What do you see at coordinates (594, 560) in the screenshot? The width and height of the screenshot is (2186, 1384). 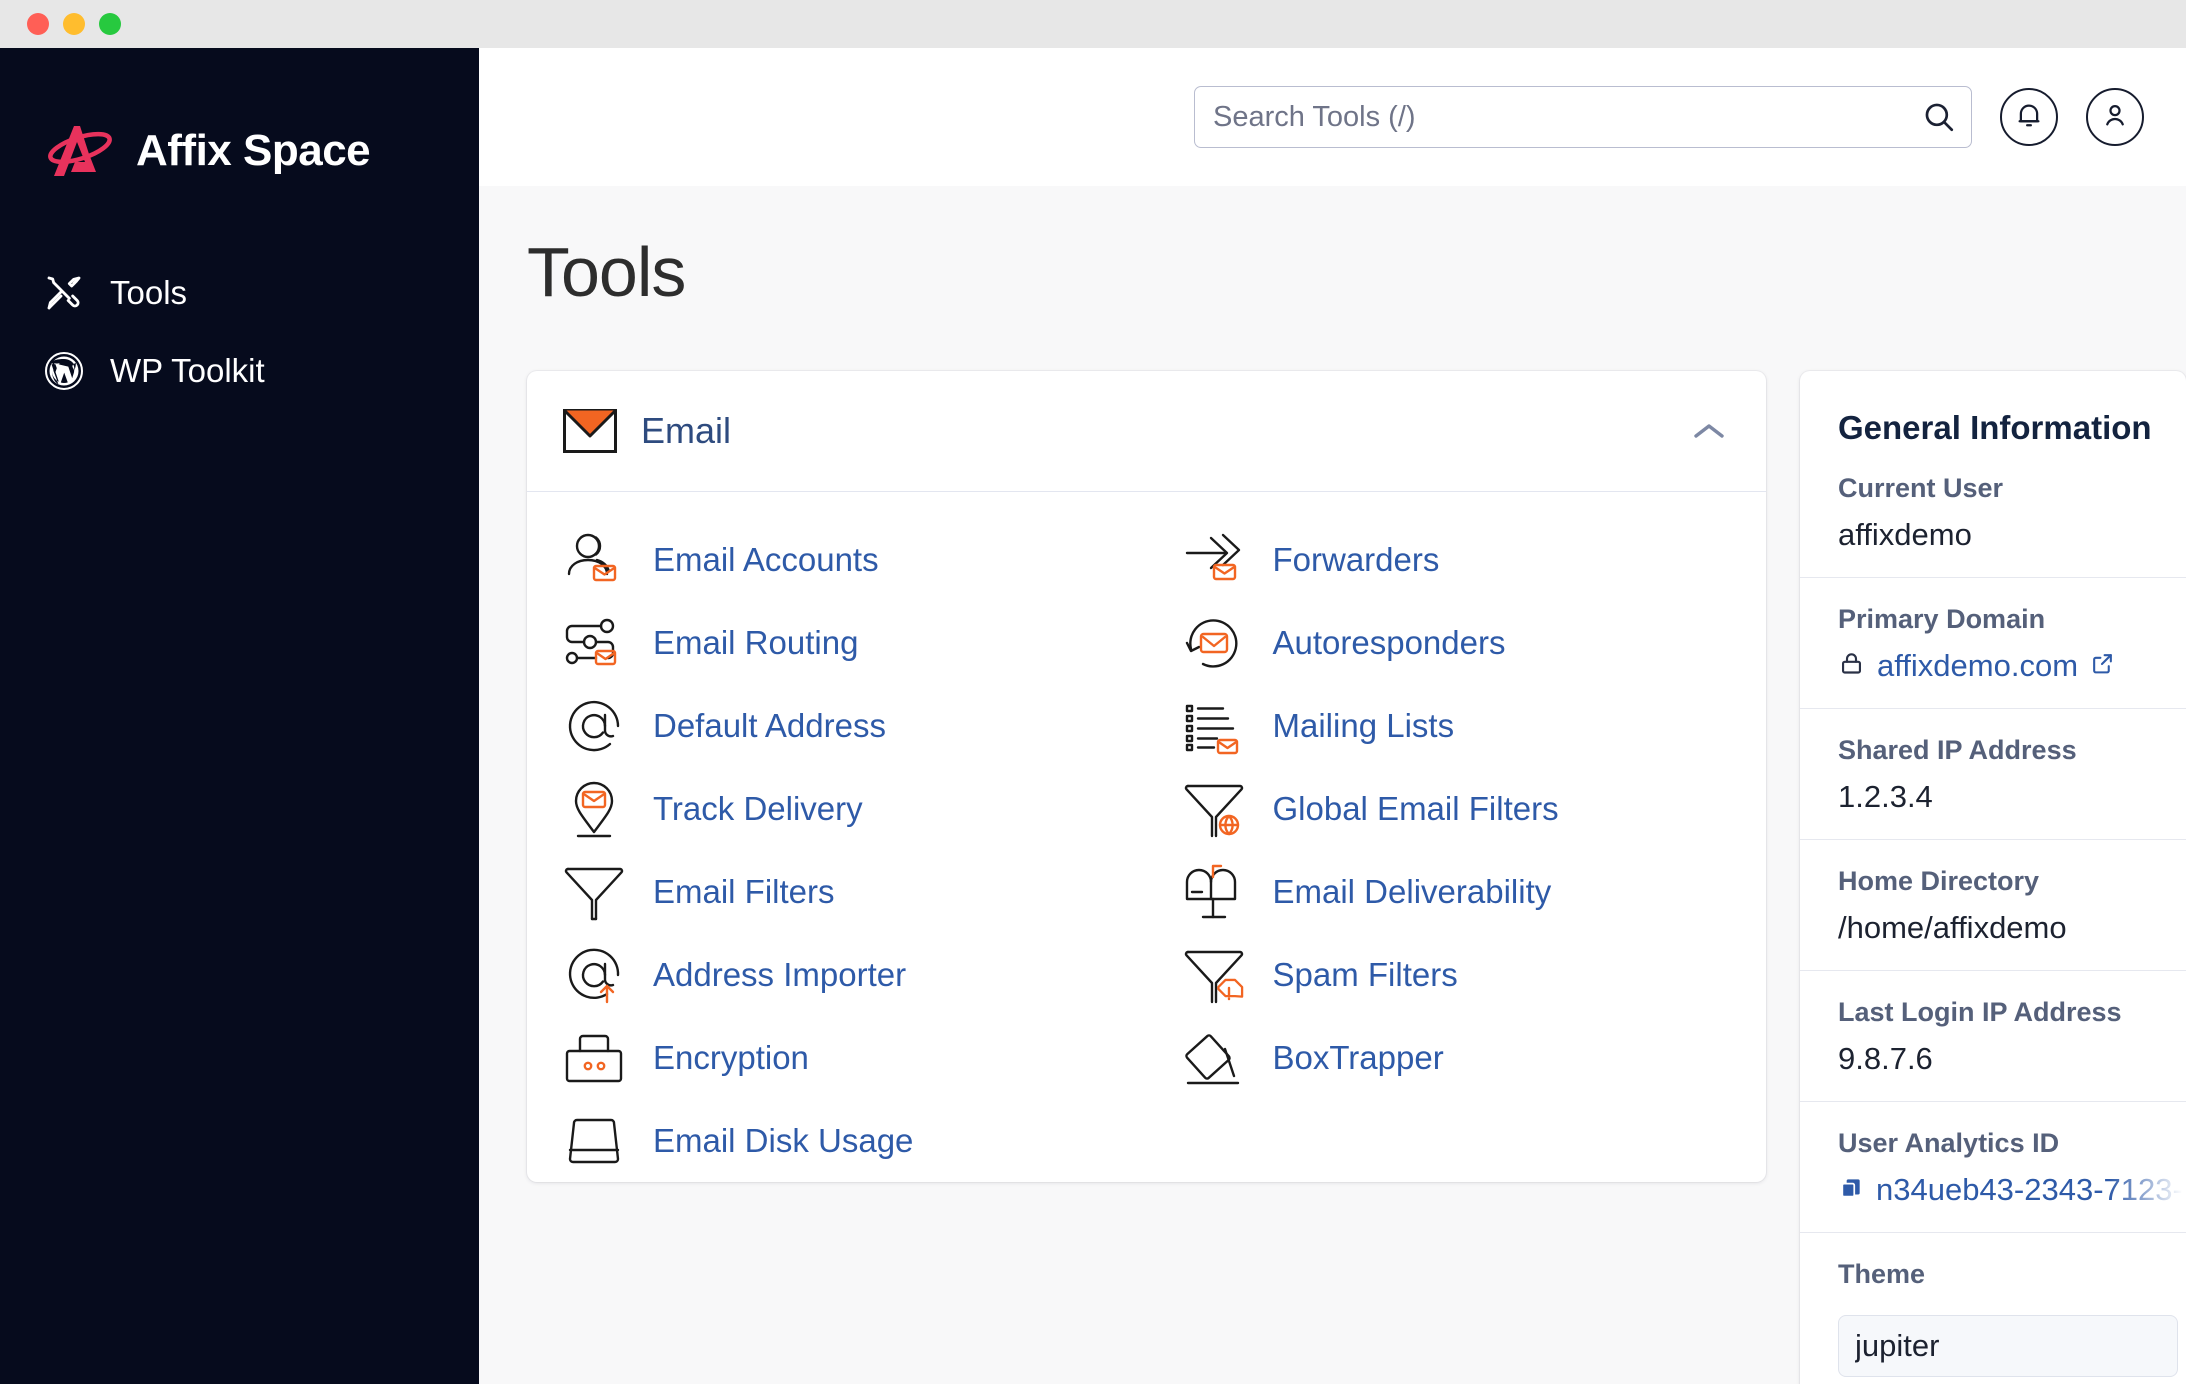 I see `user-envelope-icon` at bounding box center [594, 560].